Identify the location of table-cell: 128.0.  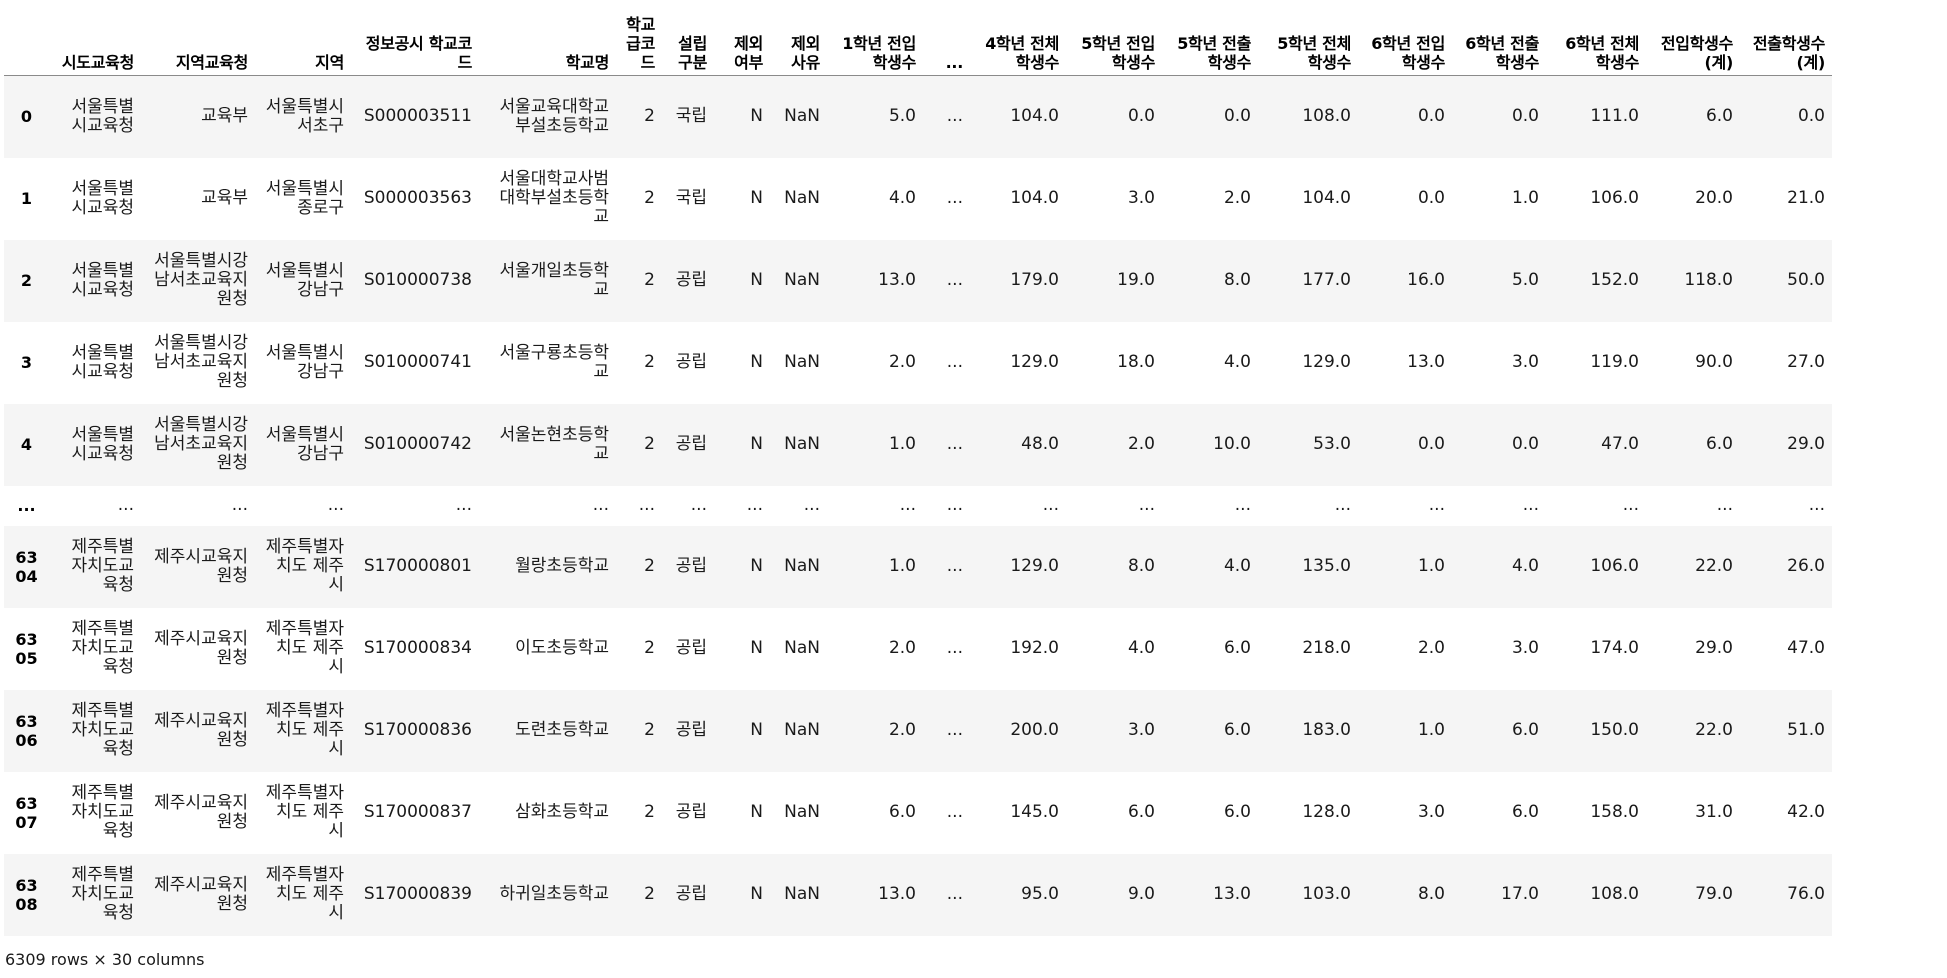
(1326, 812).